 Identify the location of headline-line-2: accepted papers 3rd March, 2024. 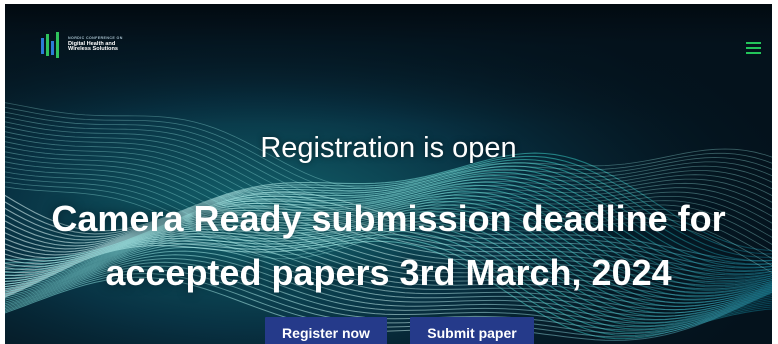
(388, 272).